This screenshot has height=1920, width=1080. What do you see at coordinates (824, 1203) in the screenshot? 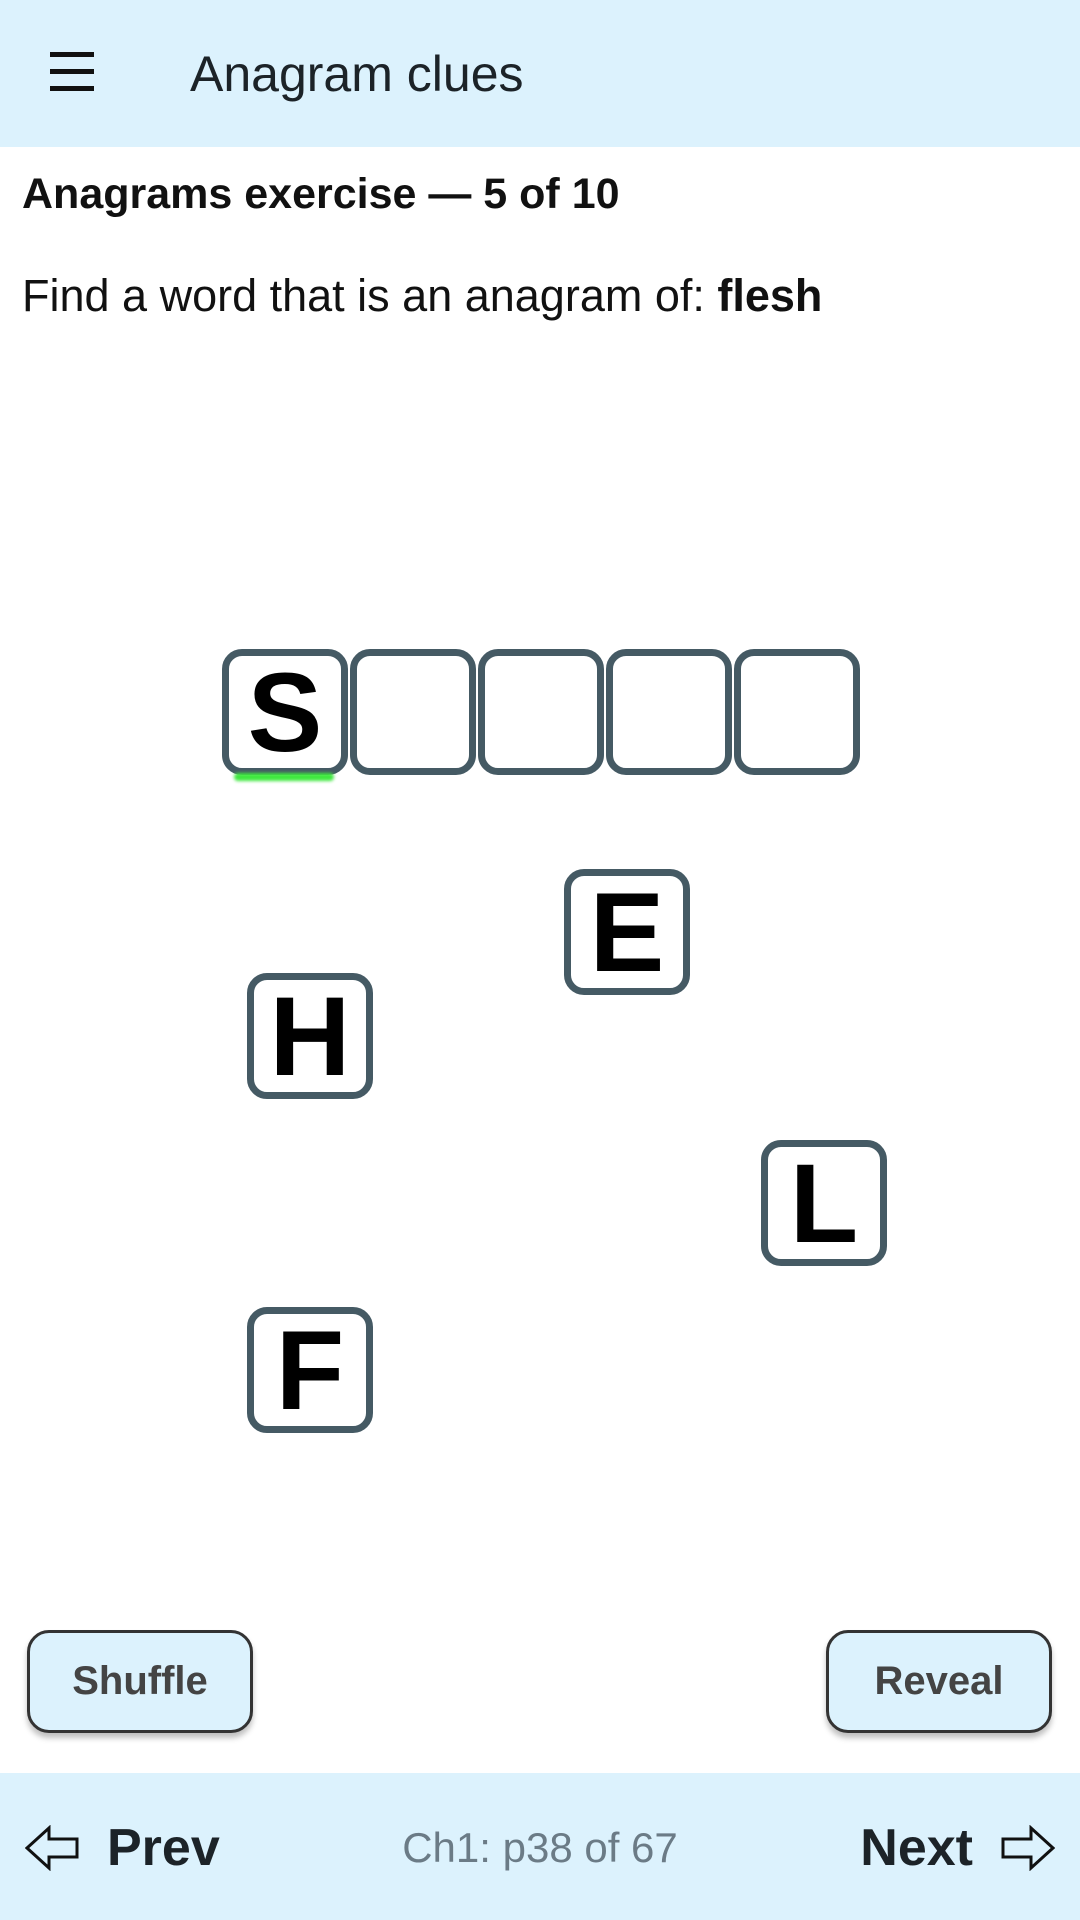
I see `letter-tile-l: L` at bounding box center [824, 1203].